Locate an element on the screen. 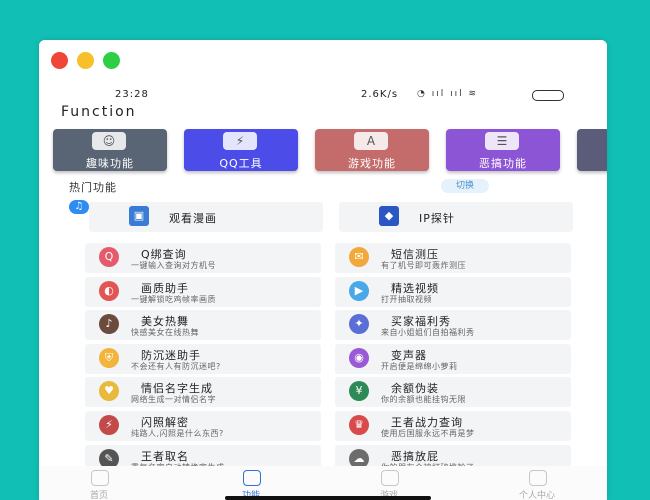 The height and width of the screenshot is (500, 650). status-bar: 23:28 2.6K/s ◔ ııl ııl ≋ is located at coordinates (323, 96).